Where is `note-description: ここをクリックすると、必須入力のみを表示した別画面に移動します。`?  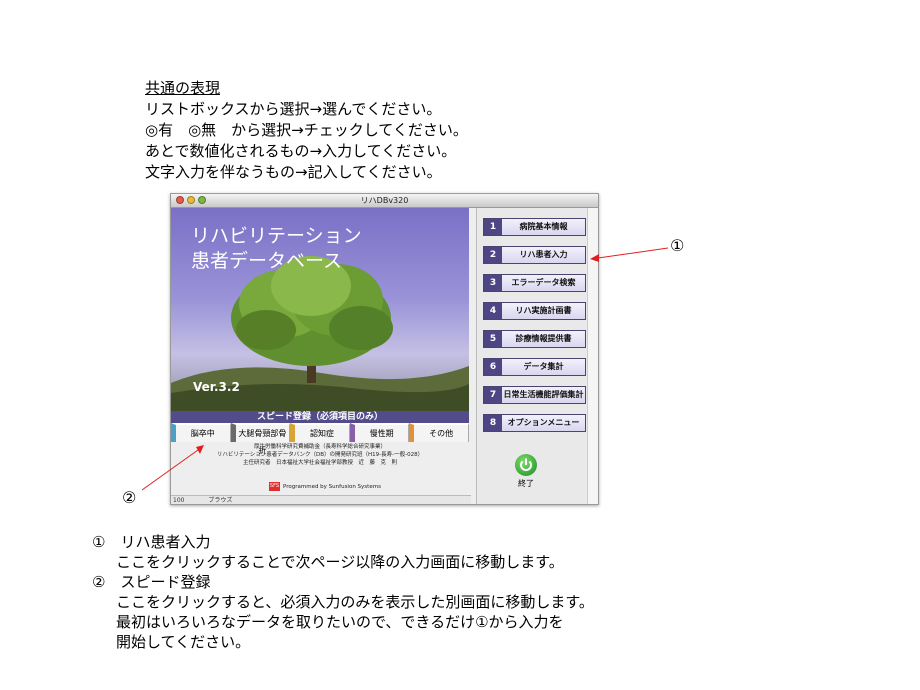 note-description: ここをクリックすると、必須入力のみを表示した別画面に移動します。 is located at coordinates (355, 602).